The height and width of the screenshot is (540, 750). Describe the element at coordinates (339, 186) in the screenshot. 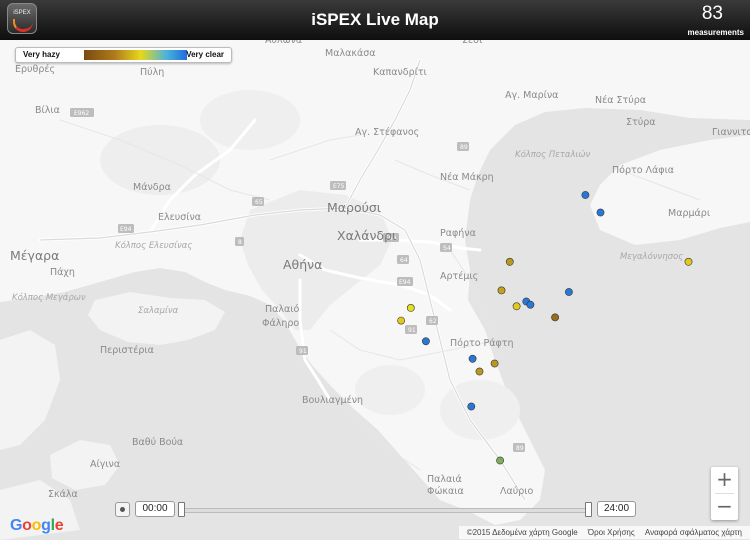

I see `road-number: E75` at that location.